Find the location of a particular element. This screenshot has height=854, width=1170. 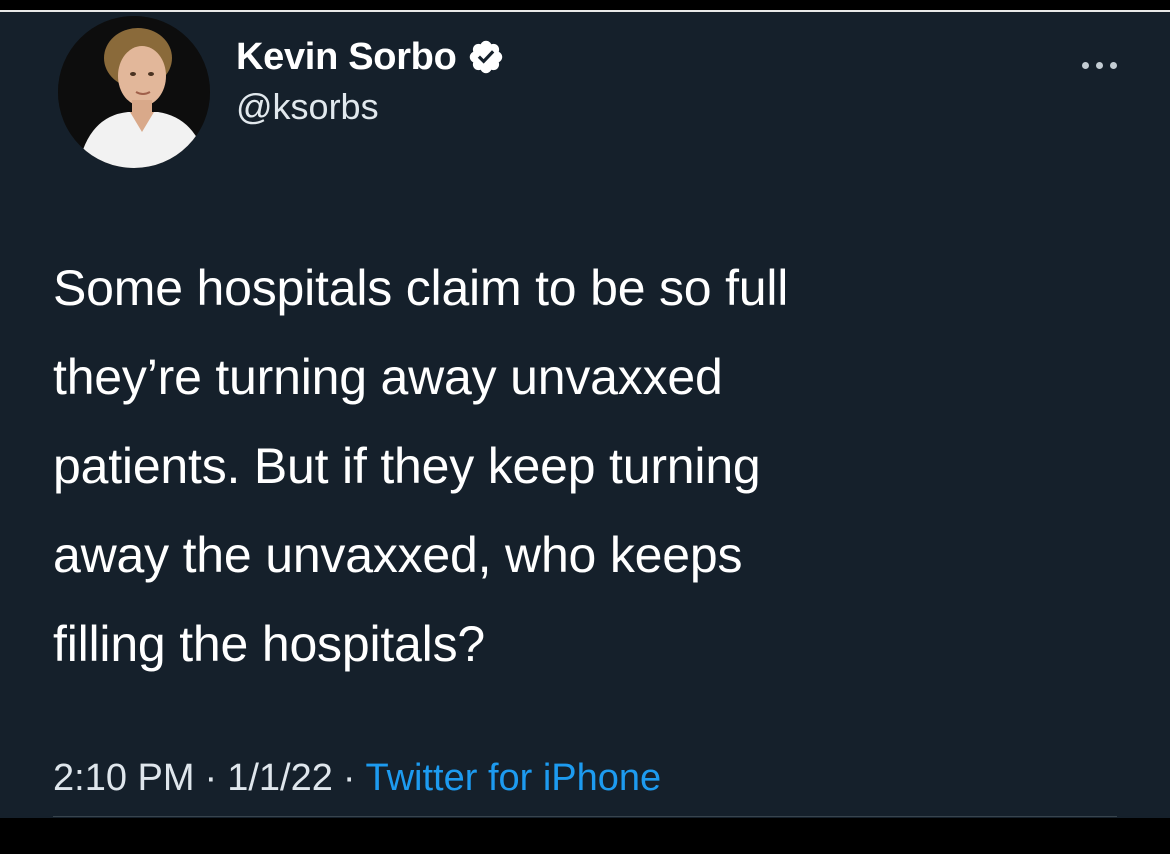

display-name: Kevin Sorbo is located at coordinates (346, 57).